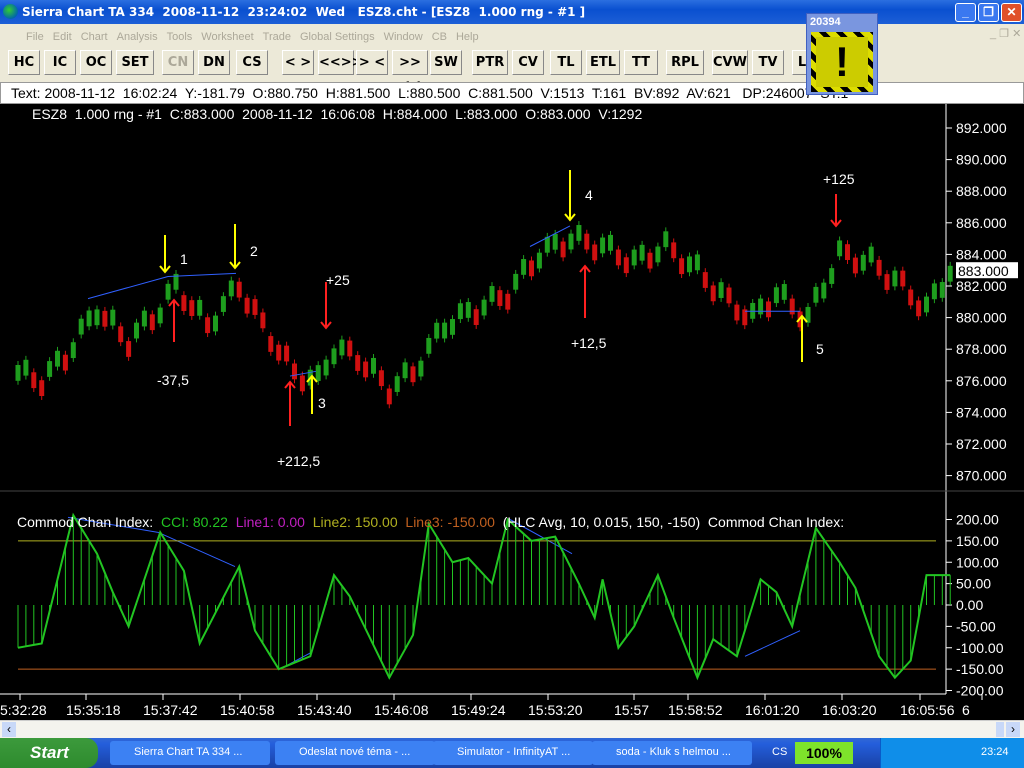 Image resolution: width=1024 pixels, height=768 pixels. Describe the element at coordinates (227, 37) in the screenshot. I see `menu-worksheet: Worksheet` at that location.